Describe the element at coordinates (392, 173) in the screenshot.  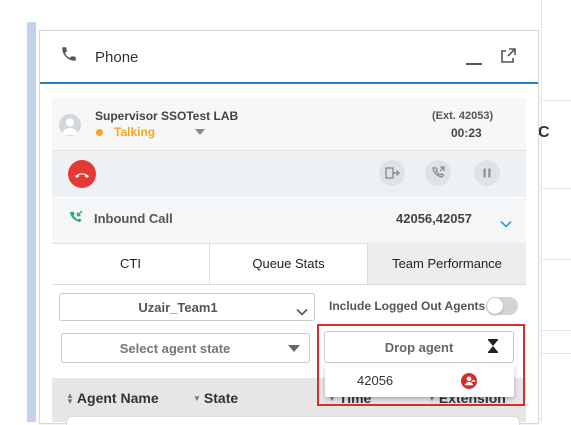
I see `exit-icon` at that location.